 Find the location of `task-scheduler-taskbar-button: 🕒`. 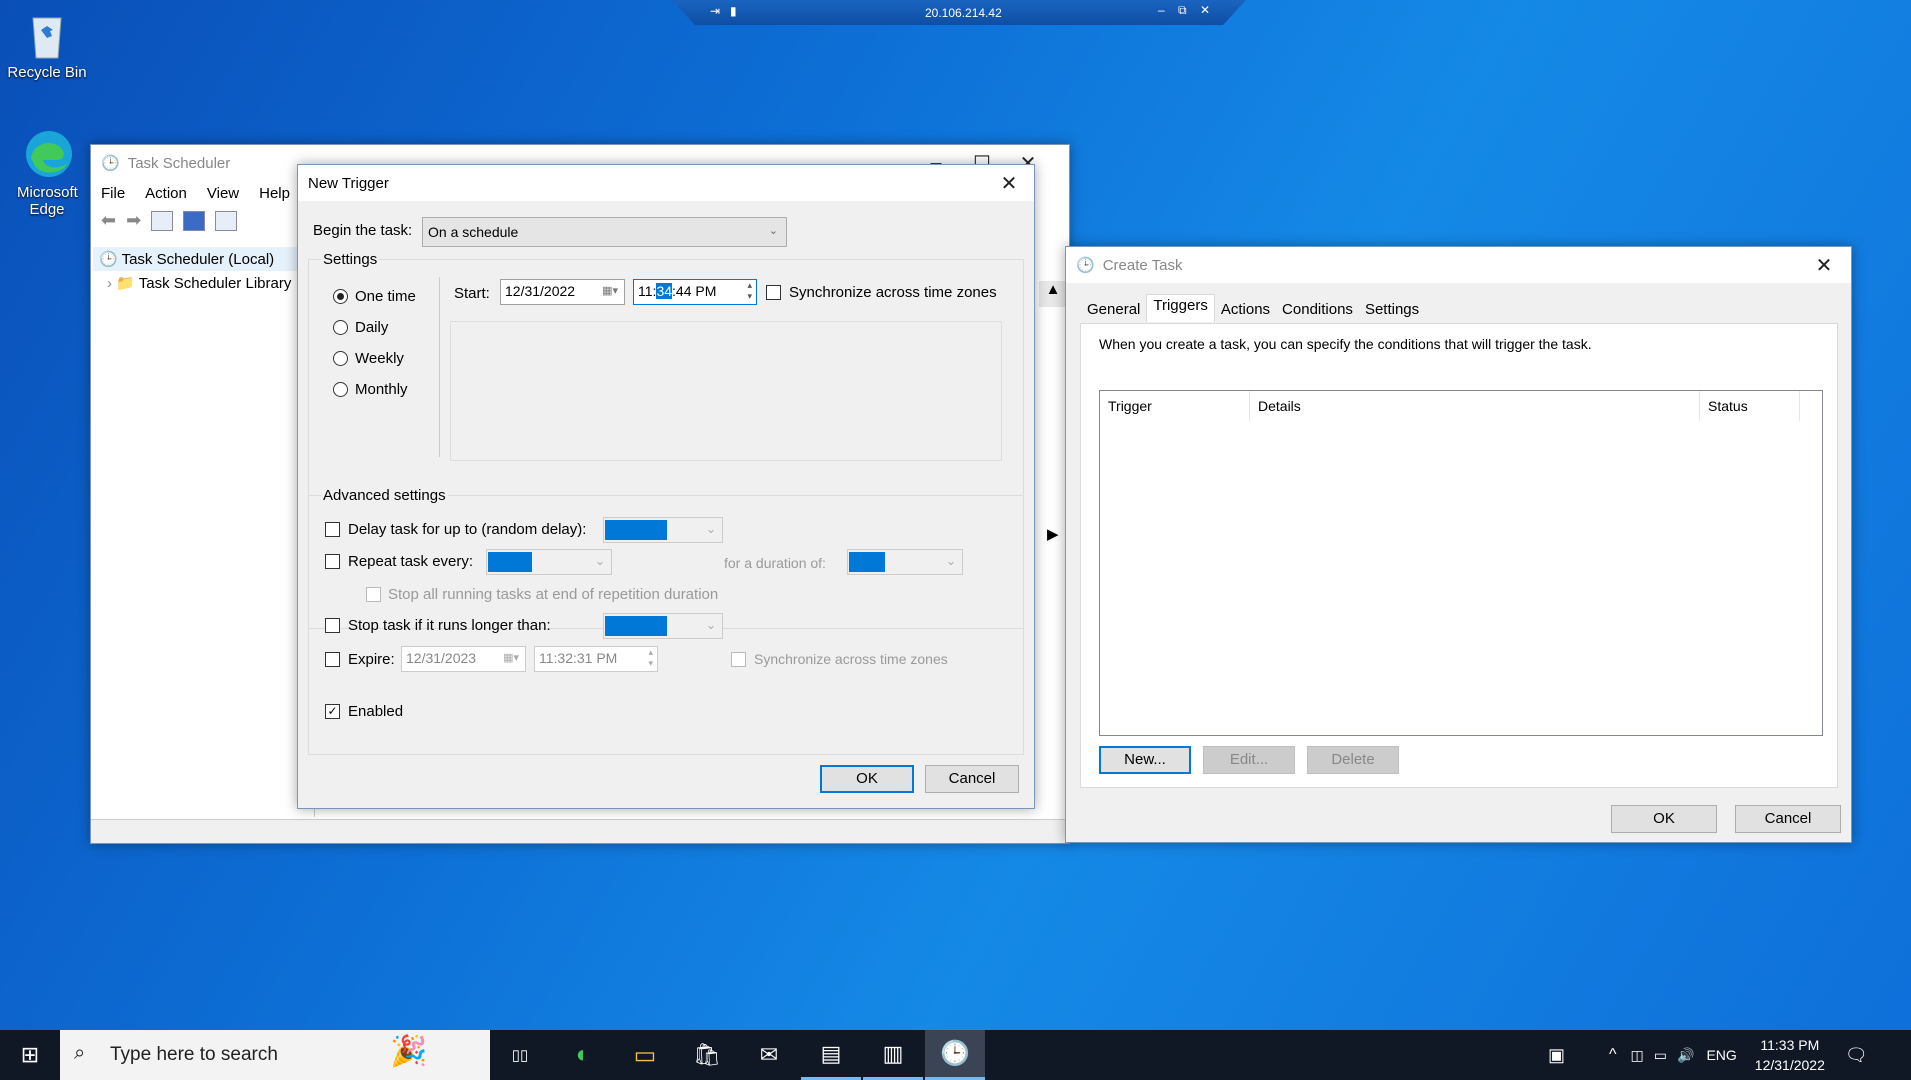

task-scheduler-taskbar-button: 🕒 is located at coordinates (955, 1055).